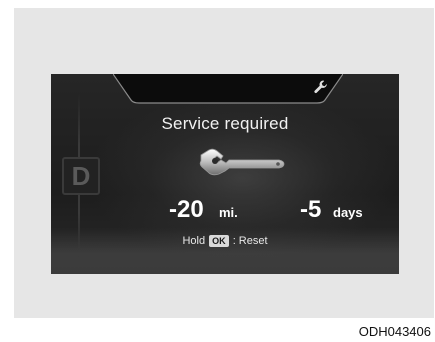  I want to click on days-unit: days, so click(348, 212).